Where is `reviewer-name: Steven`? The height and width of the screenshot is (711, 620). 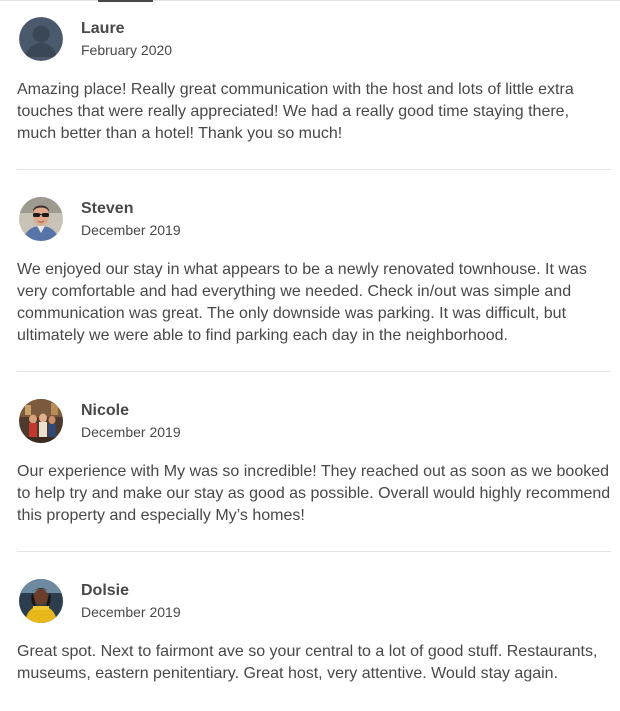
reviewer-name: Steven is located at coordinates (131, 208).